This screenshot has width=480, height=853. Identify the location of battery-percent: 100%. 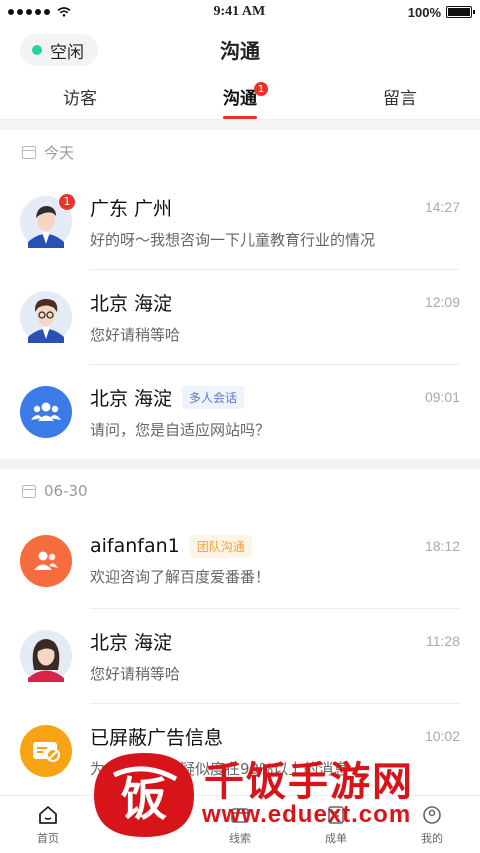
(424, 12).